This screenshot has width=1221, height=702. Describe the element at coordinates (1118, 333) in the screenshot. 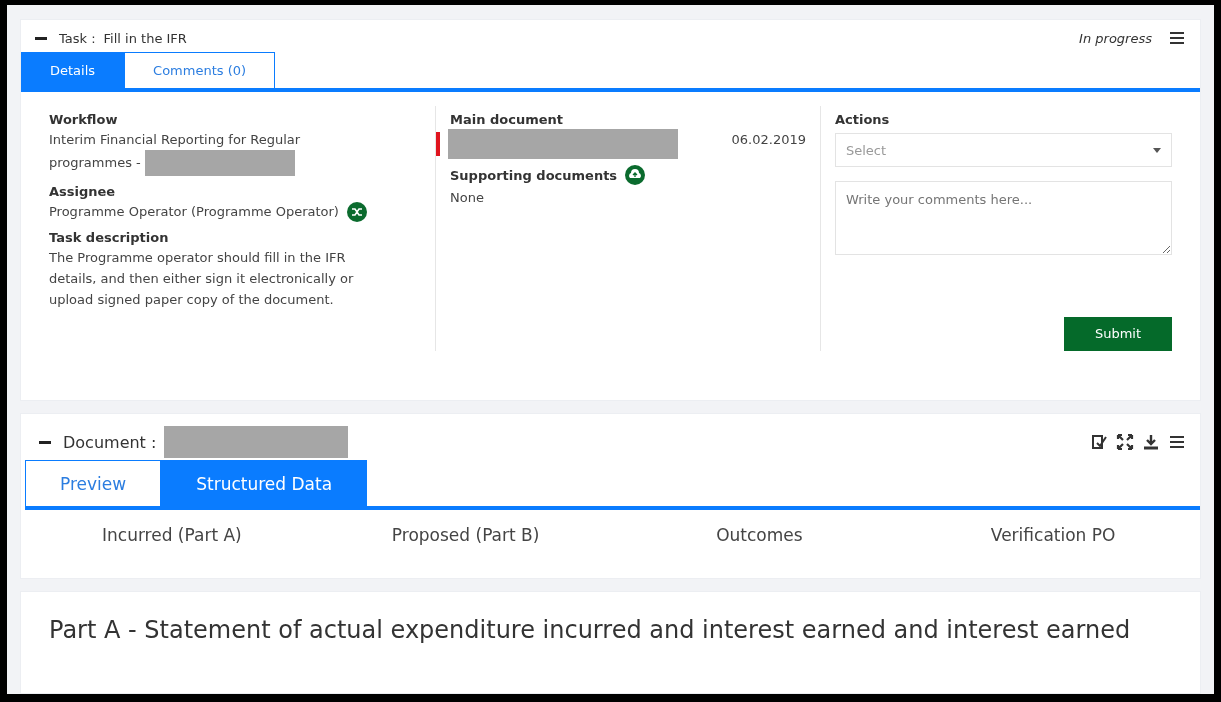

I see `submit-button: Submit` at that location.